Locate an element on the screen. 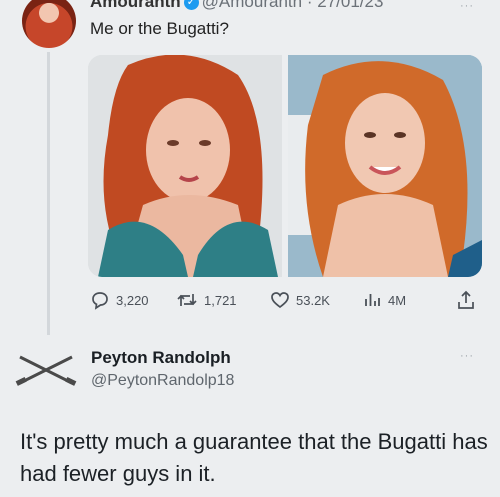  share-action is located at coordinates (466, 300).